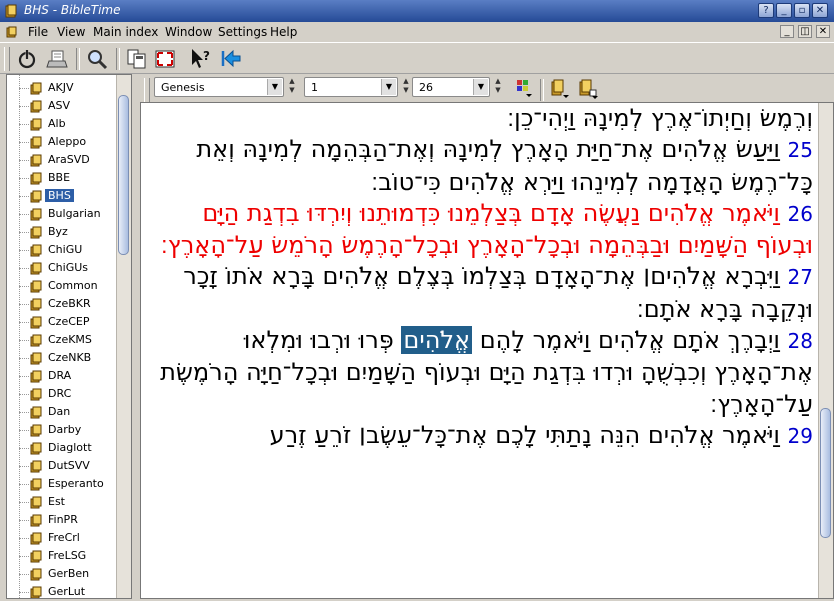  I want to click on module-label: Darby, so click(65, 429).